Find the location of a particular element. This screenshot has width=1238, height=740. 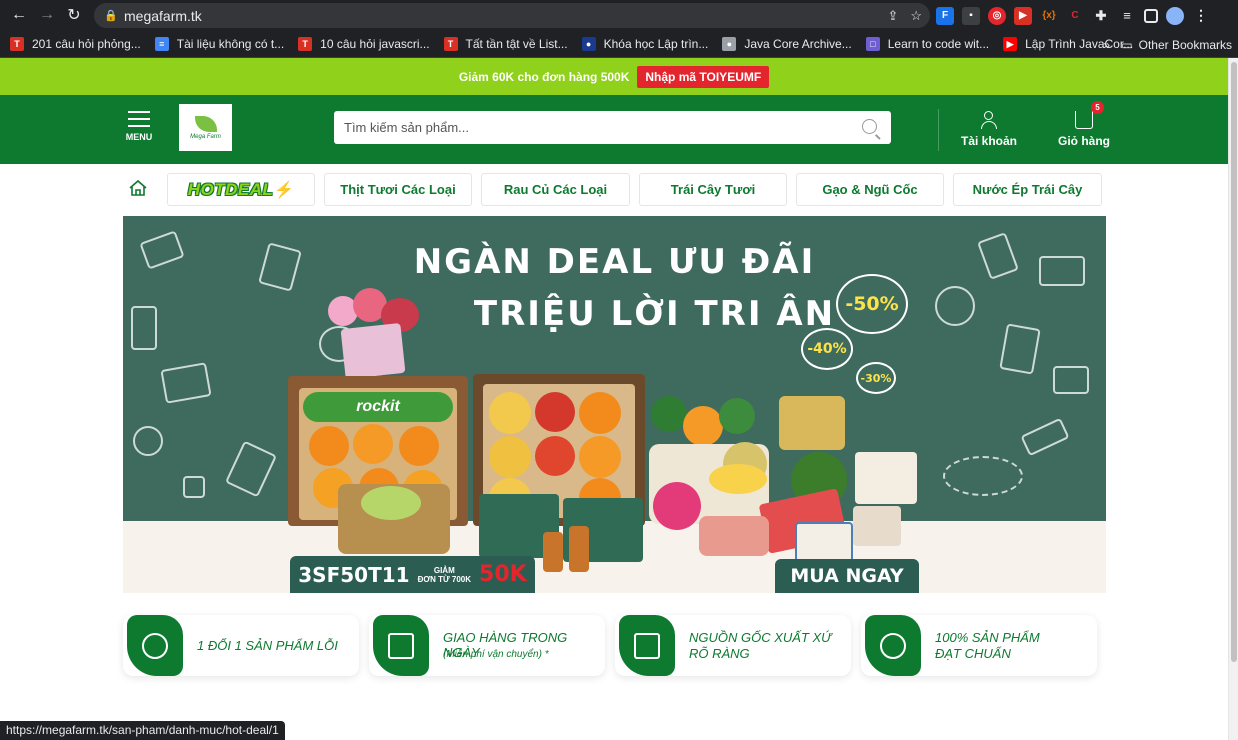

category-item: Gạo & Ngũ Cốc is located at coordinates (870, 189).